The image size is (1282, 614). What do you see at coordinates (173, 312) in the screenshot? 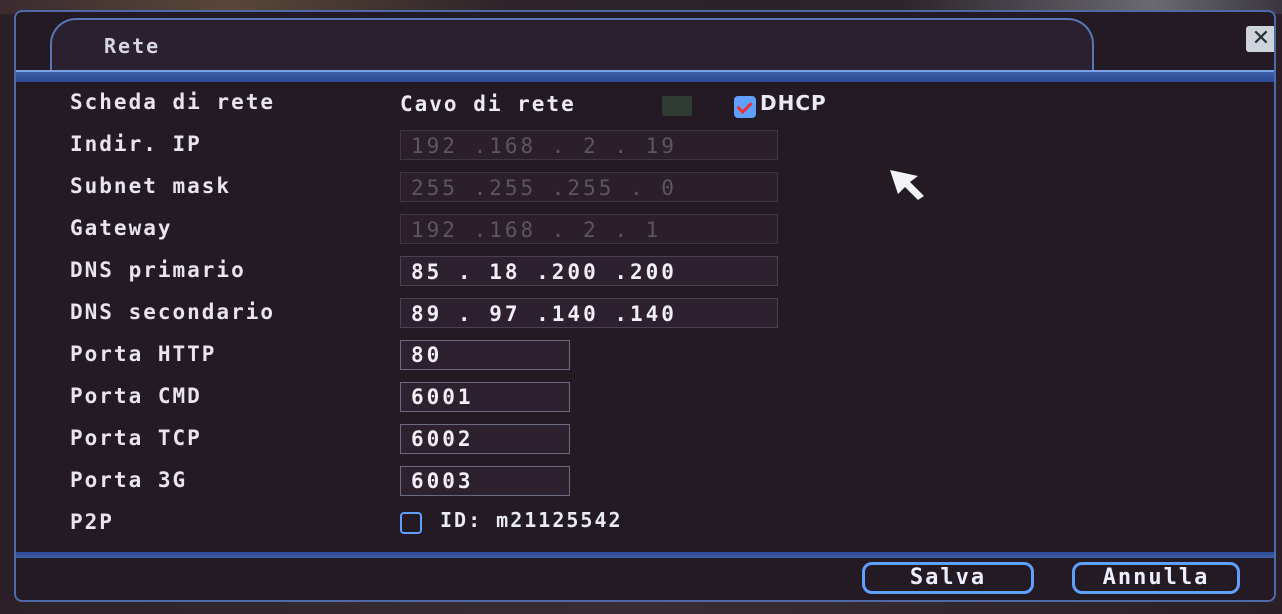
I see `secondary-dns-label: DNS secondario` at bounding box center [173, 312].